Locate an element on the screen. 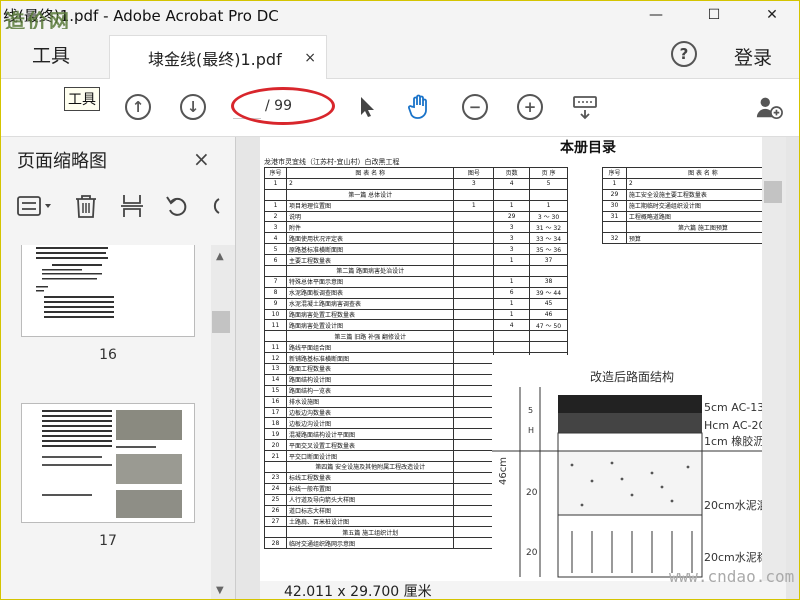 The height and width of the screenshot is (600, 800). maximize-button: ☐ is located at coordinates (714, 15).